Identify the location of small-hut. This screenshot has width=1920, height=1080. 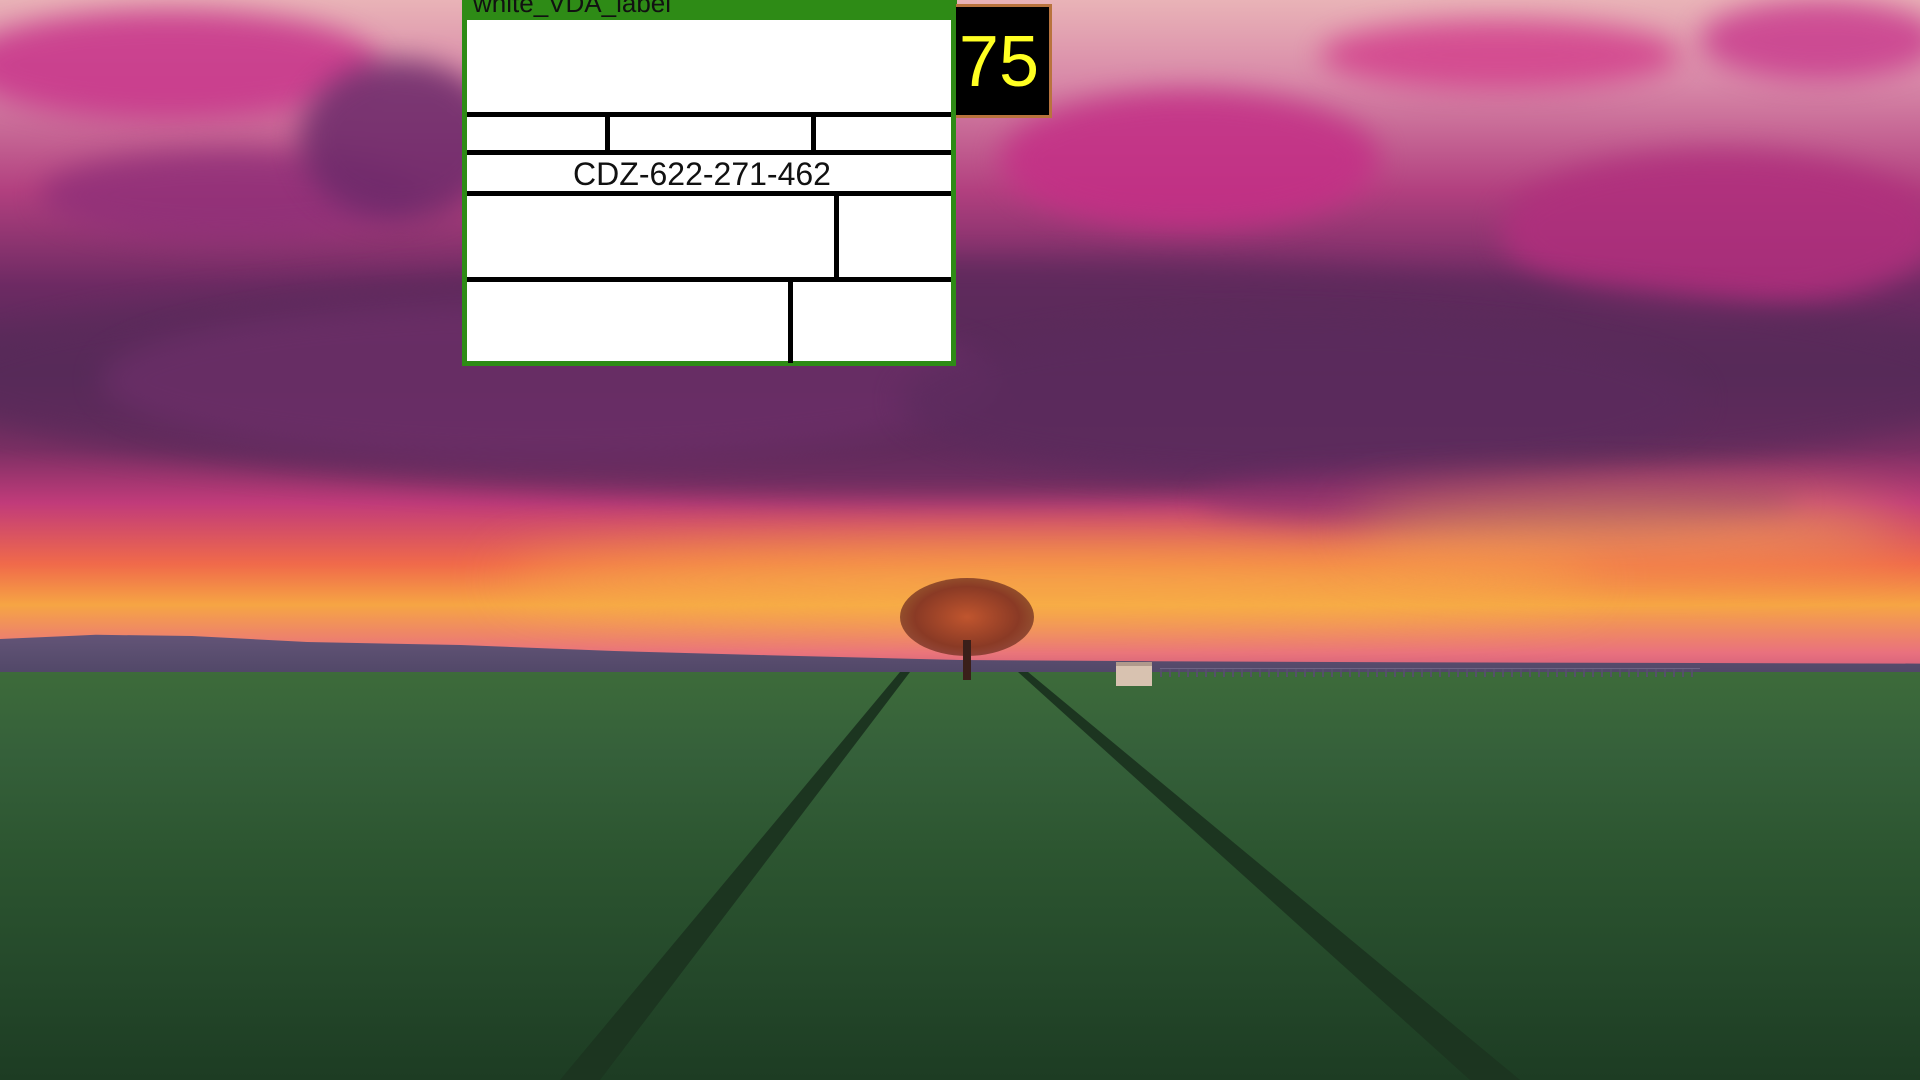
(1134, 674).